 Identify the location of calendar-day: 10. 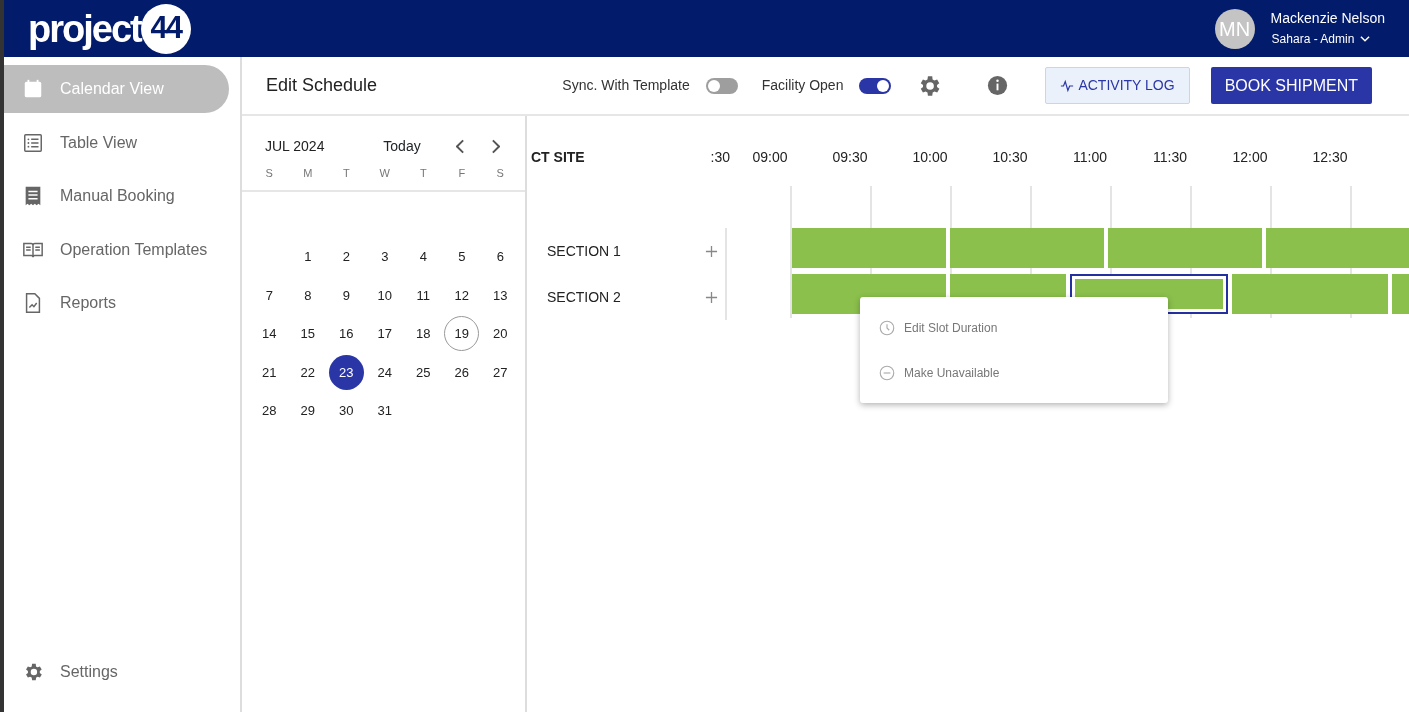
(385, 295).